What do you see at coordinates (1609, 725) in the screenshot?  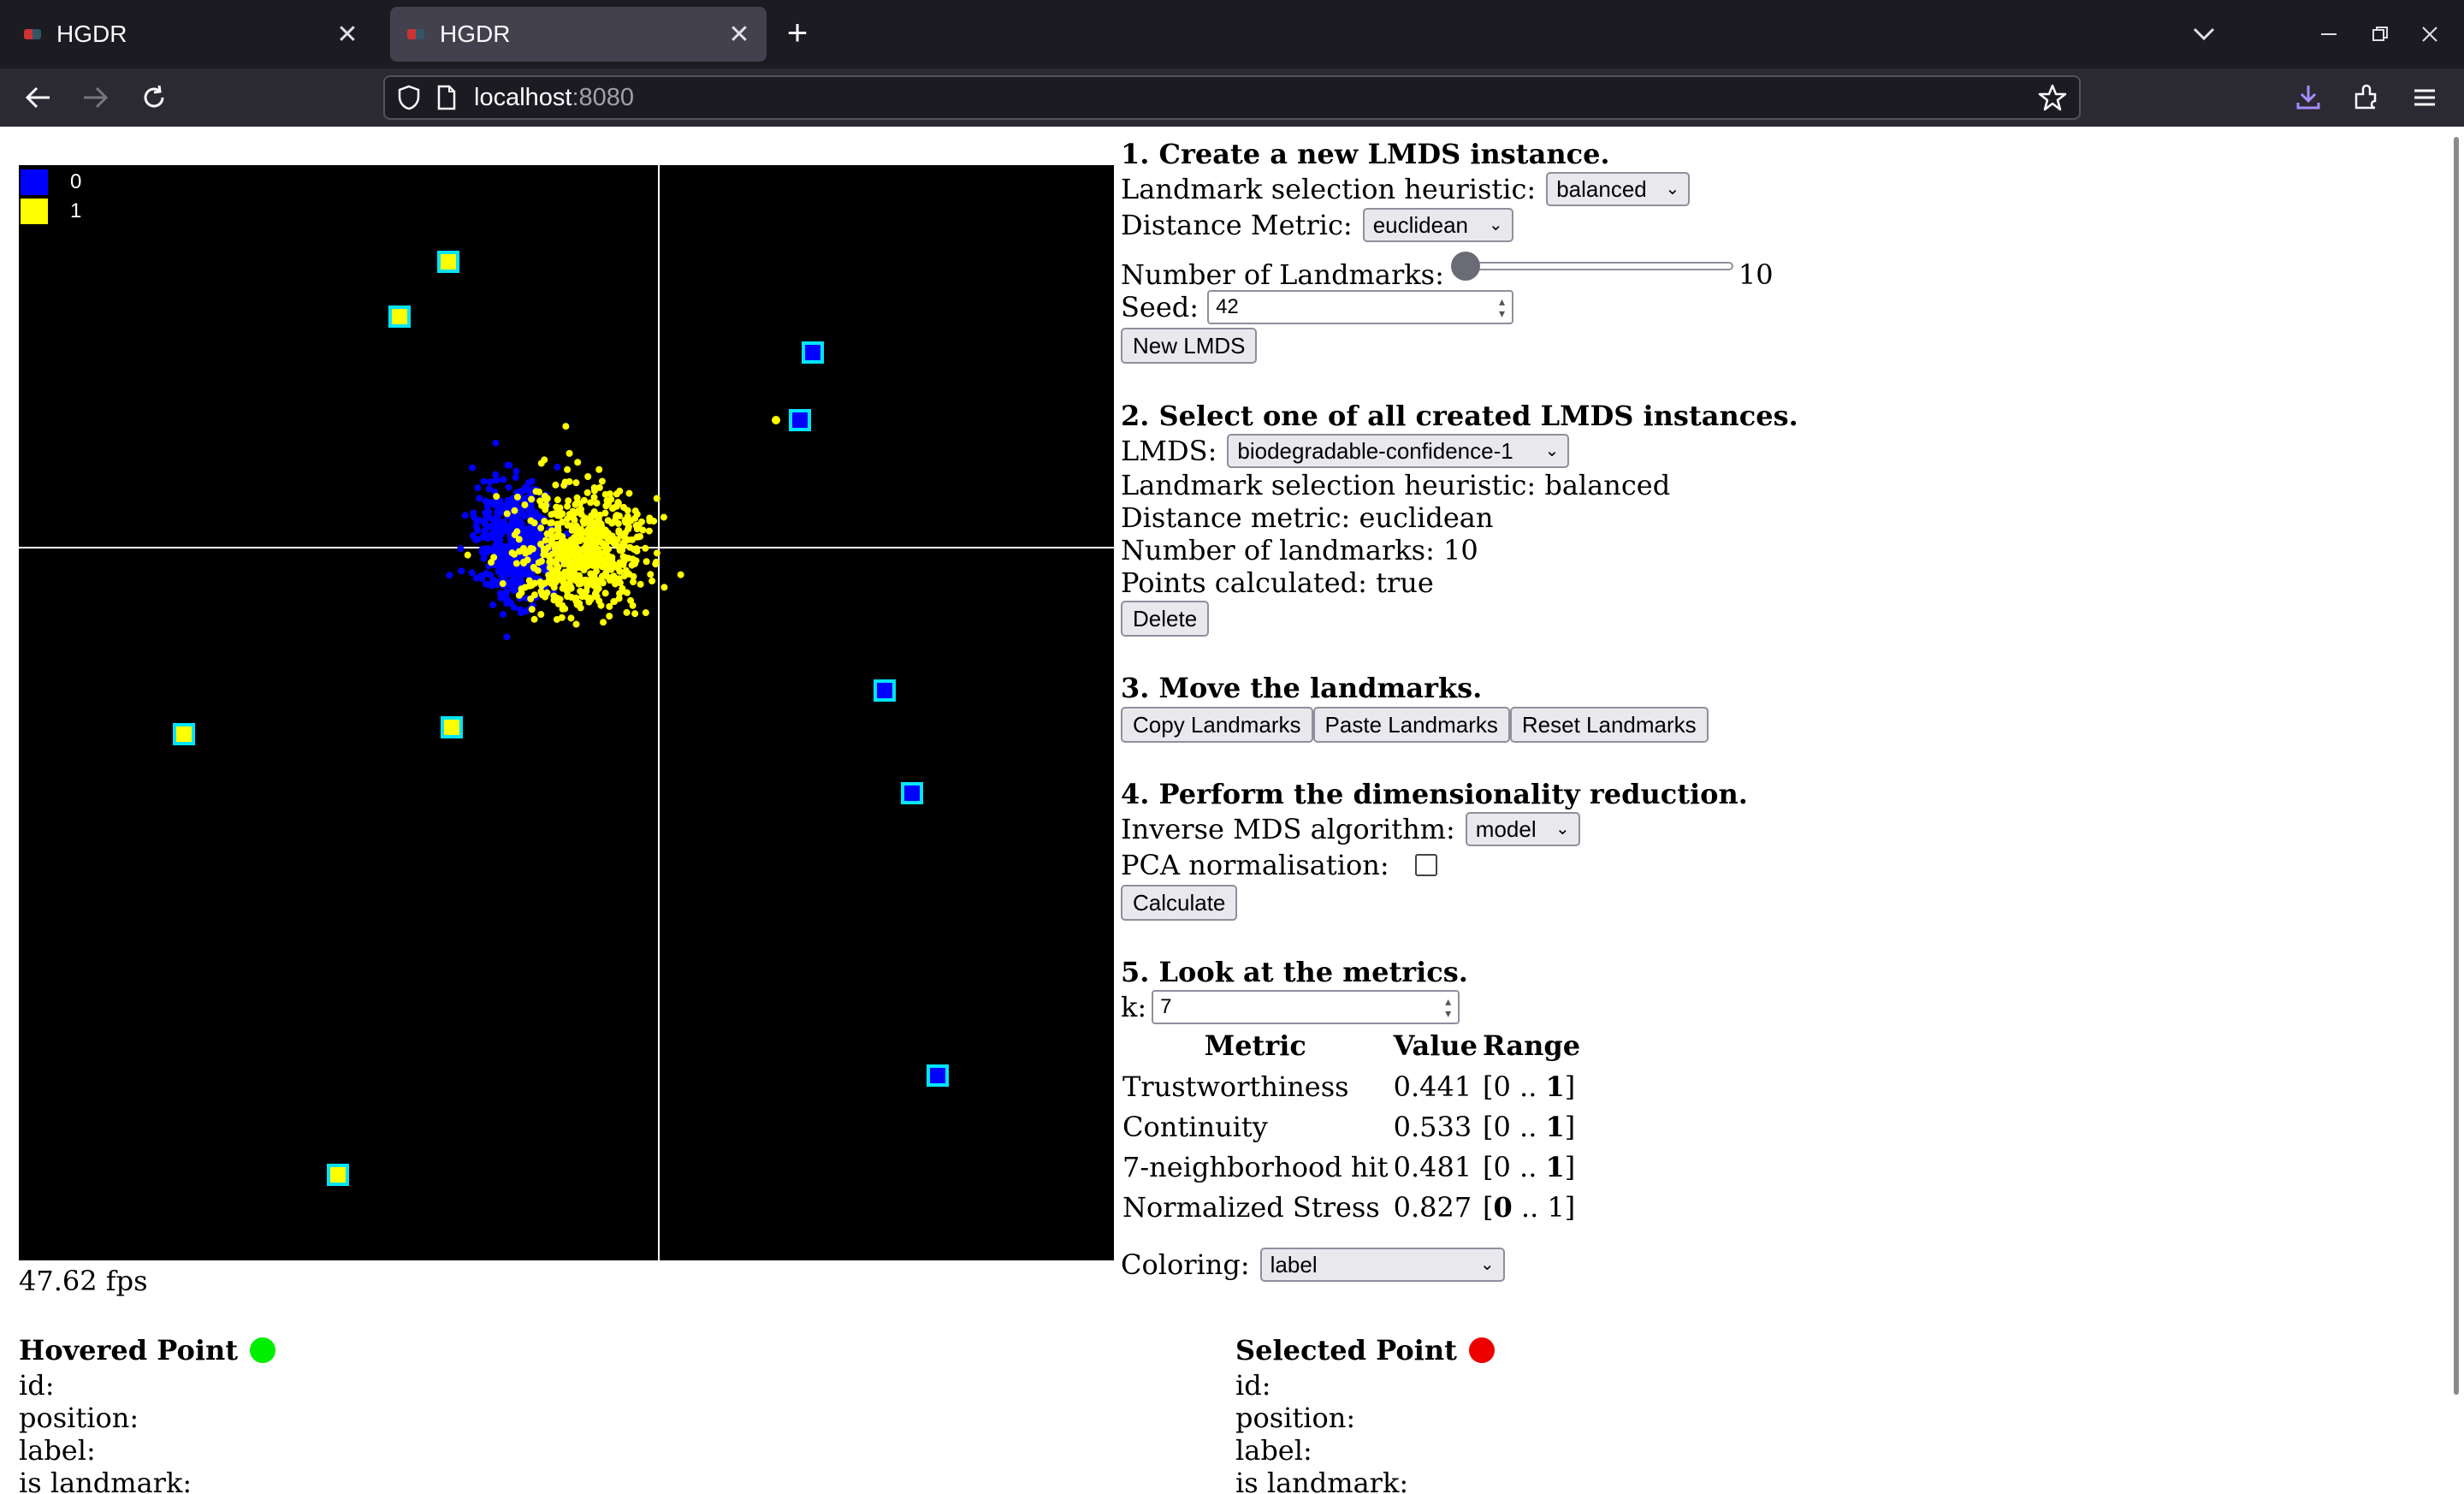 I see `reset-landmarks-button: Reset Landmarks` at bounding box center [1609, 725].